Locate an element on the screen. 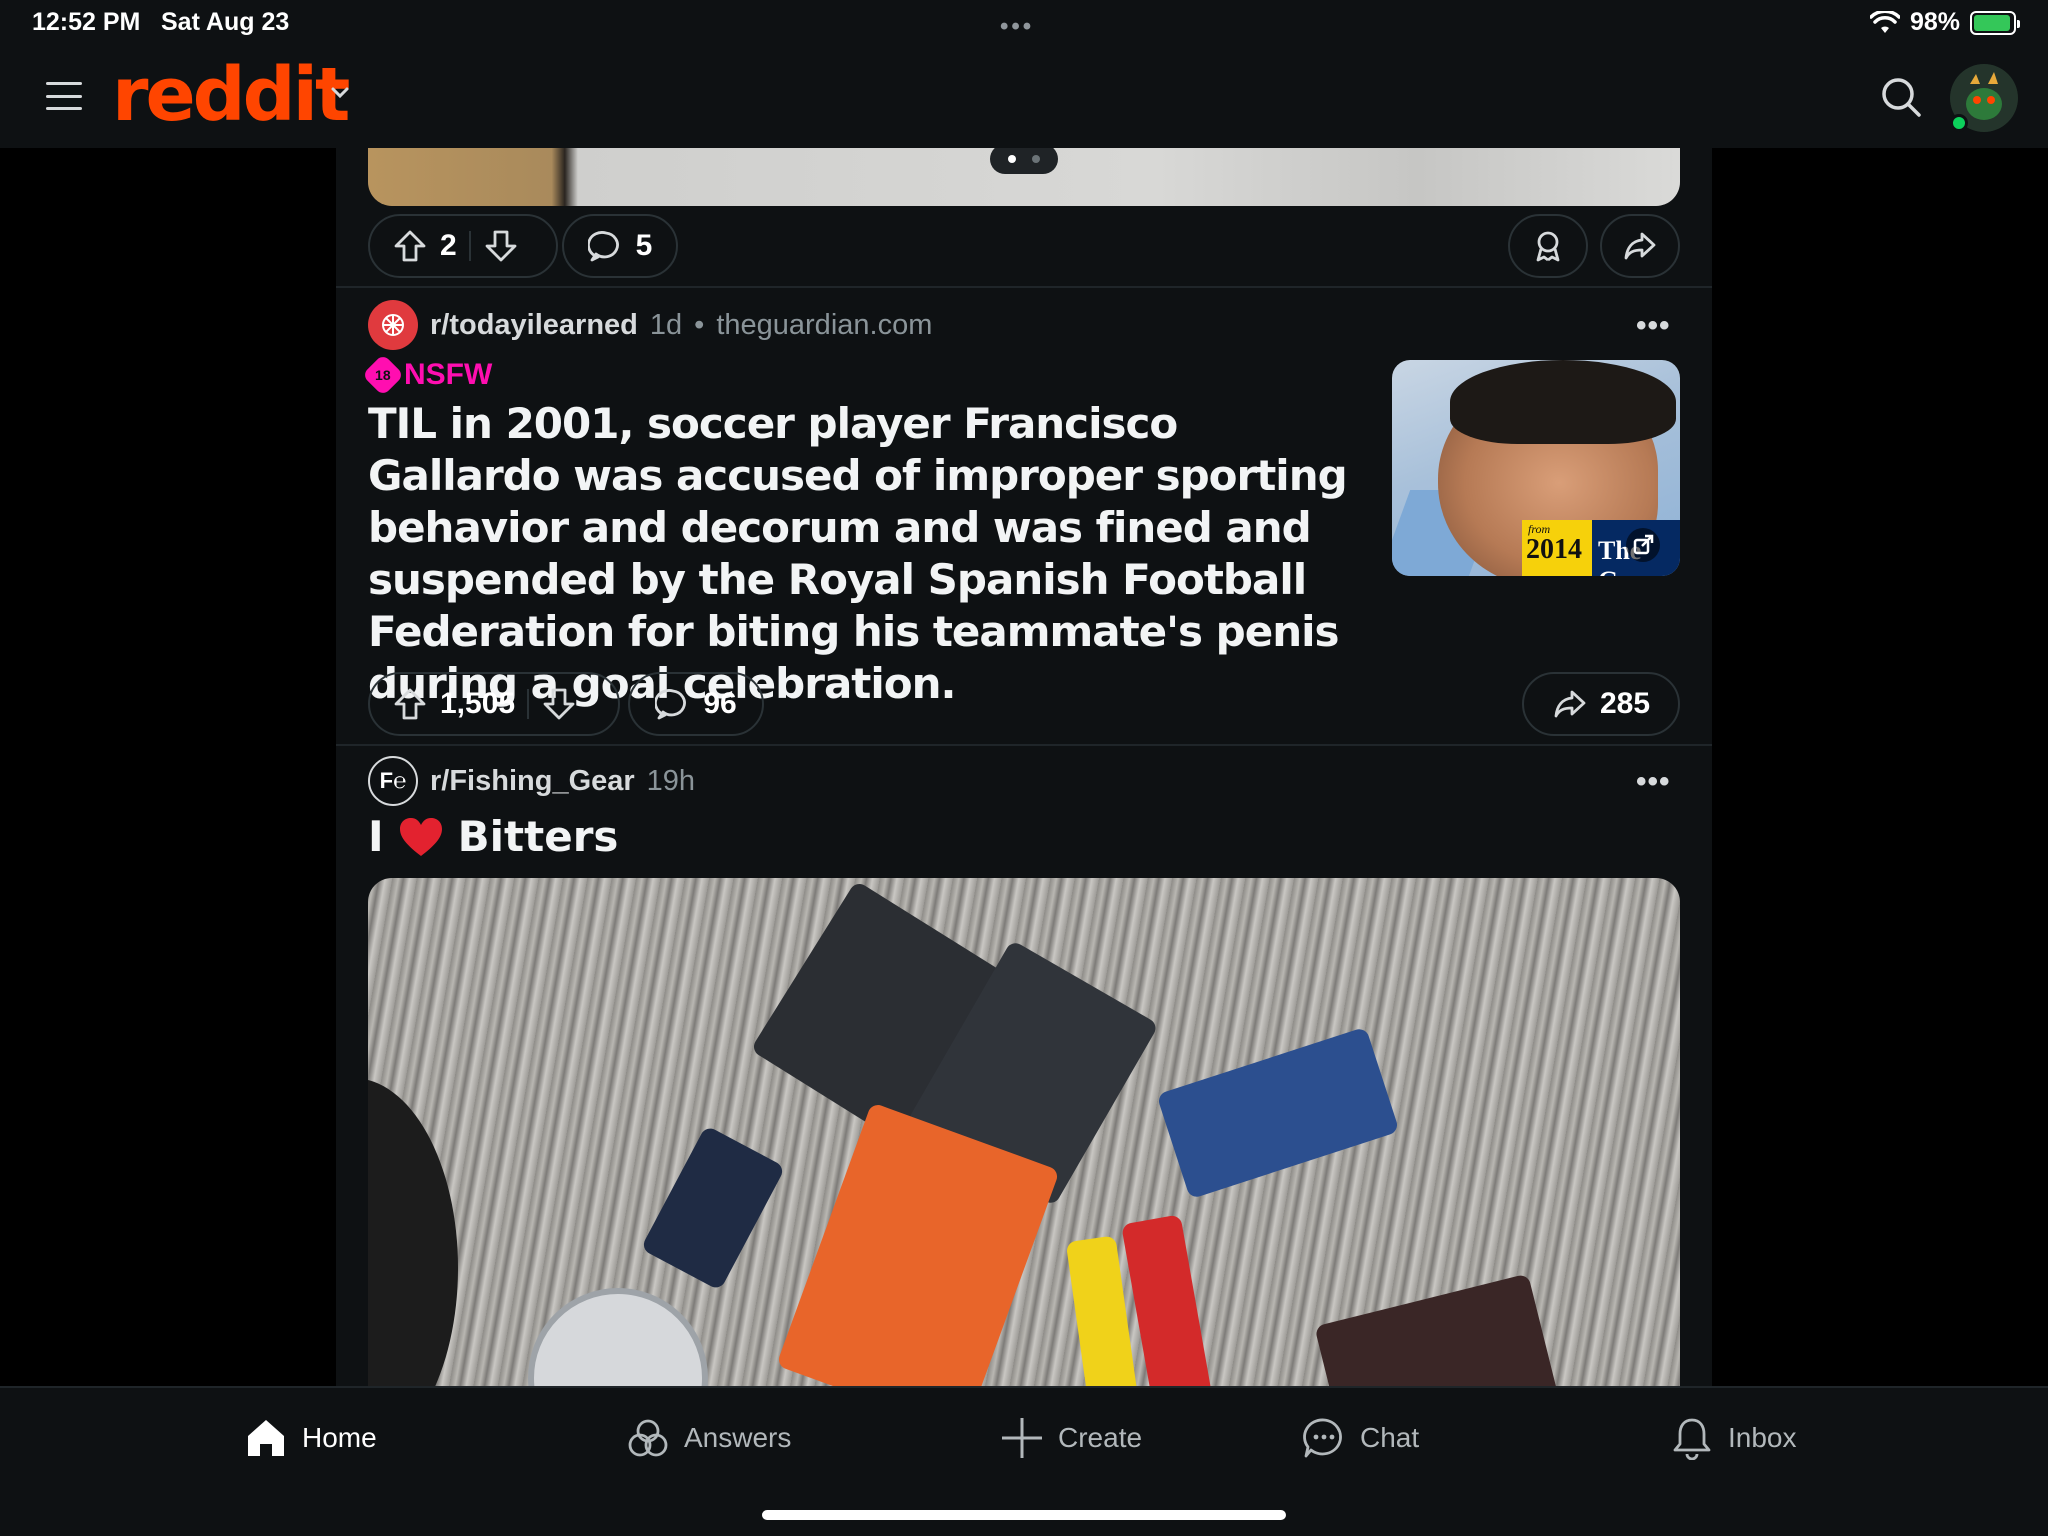  share-button: 285 is located at coordinates (1601, 704).